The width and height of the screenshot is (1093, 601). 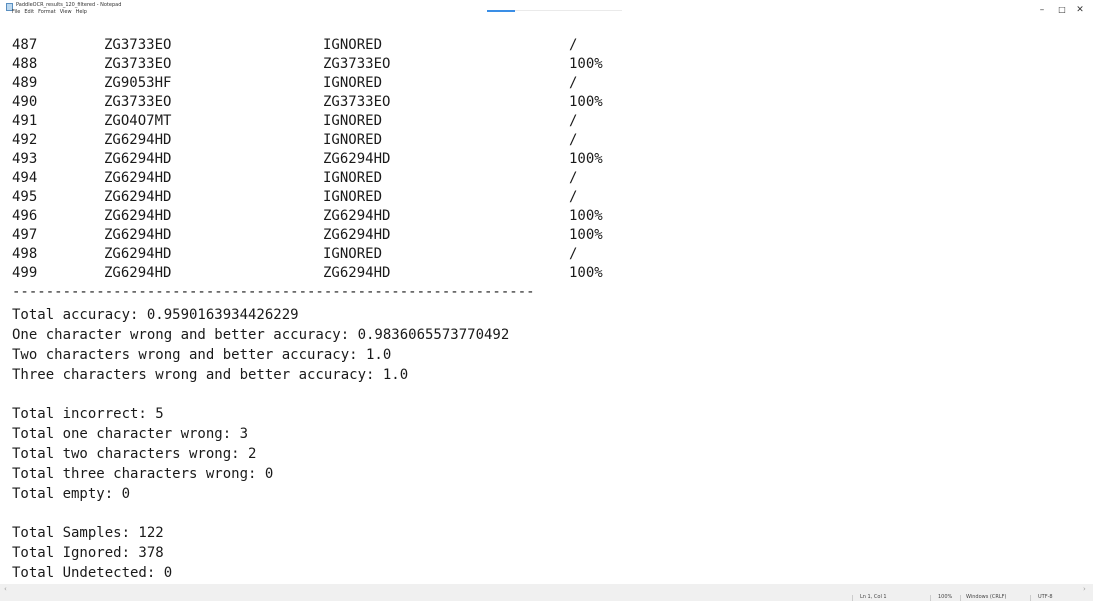 I want to click on menu-format: Format, so click(x=47, y=12).